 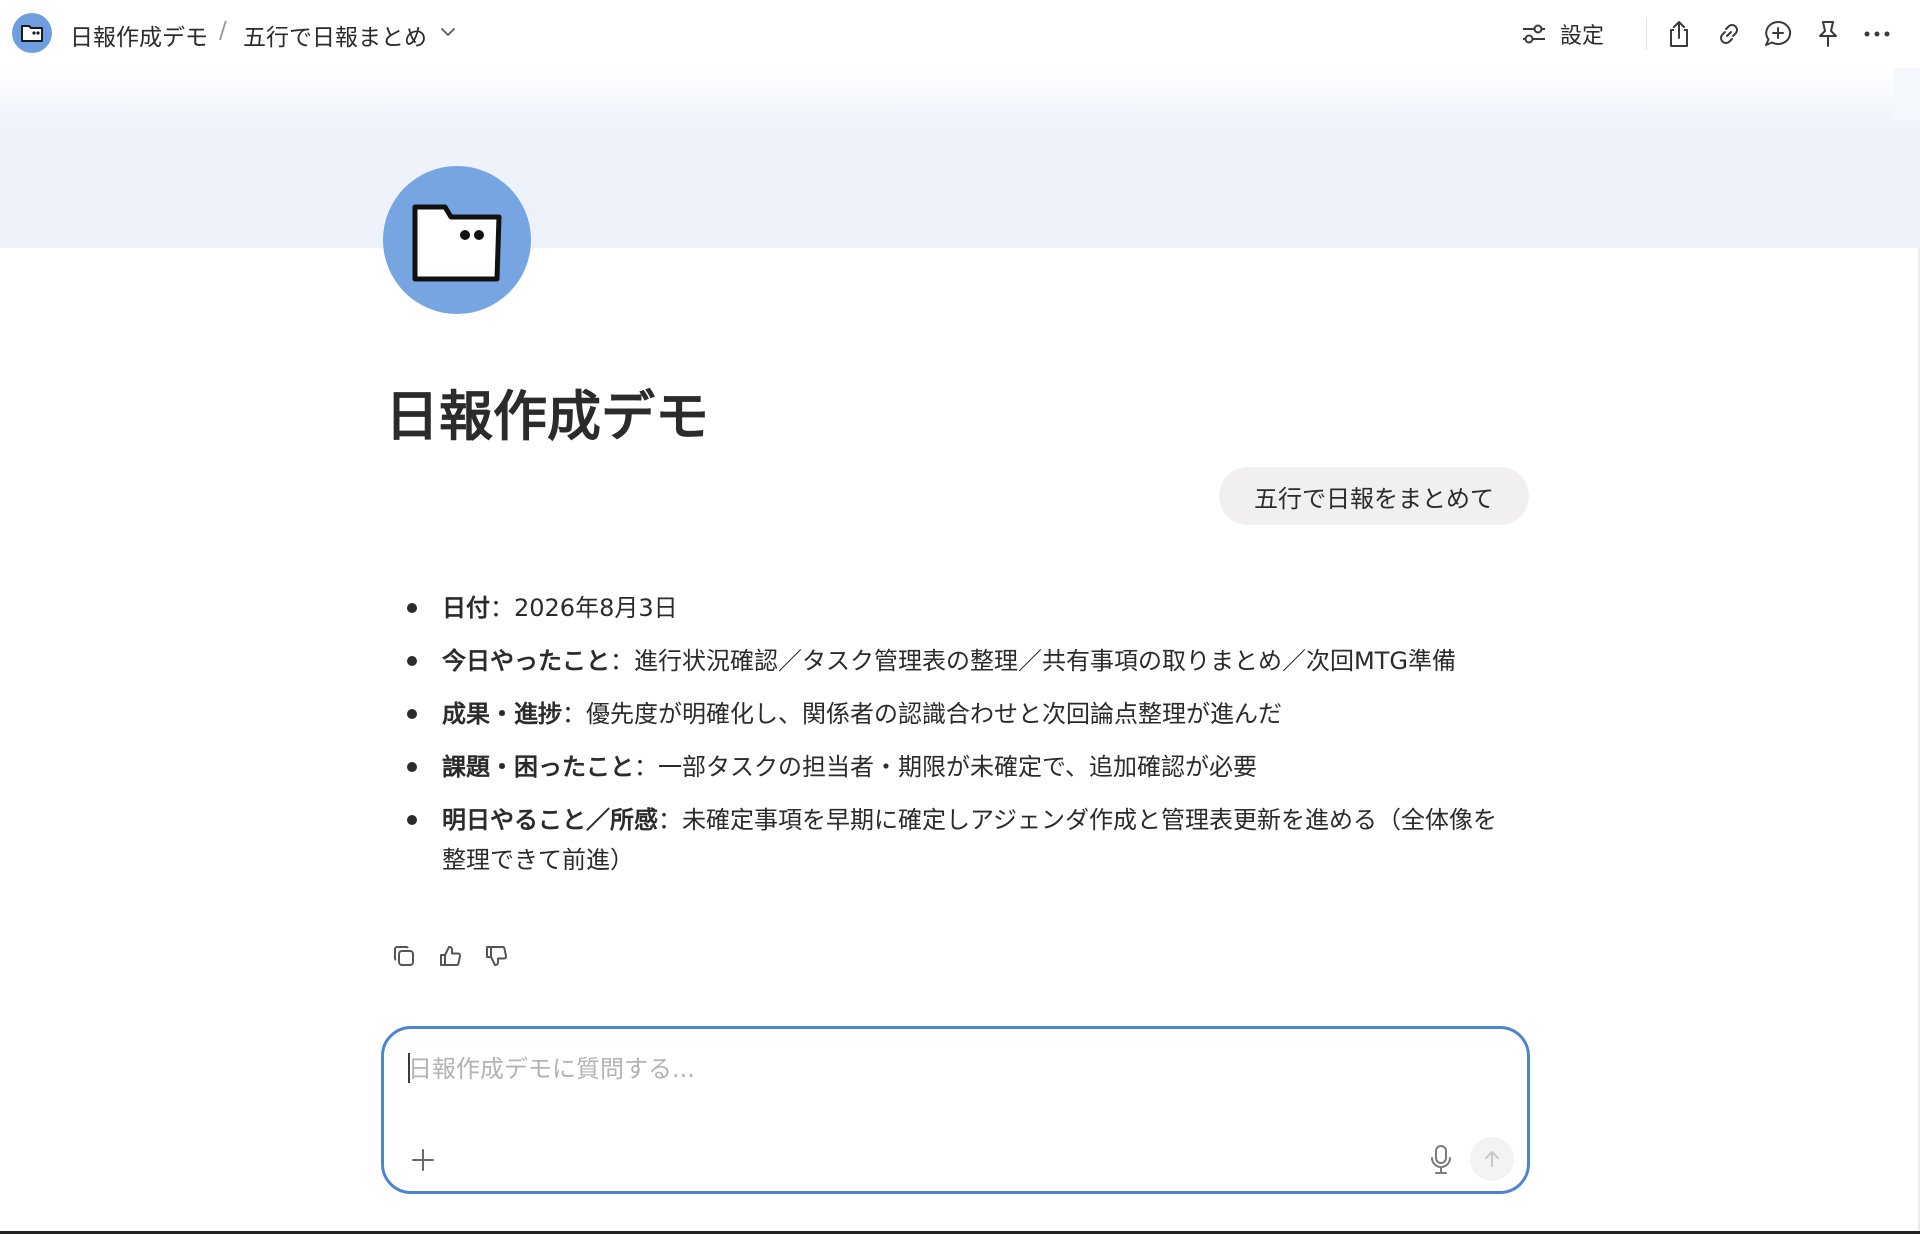 I want to click on link-icon, so click(x=1729, y=34).